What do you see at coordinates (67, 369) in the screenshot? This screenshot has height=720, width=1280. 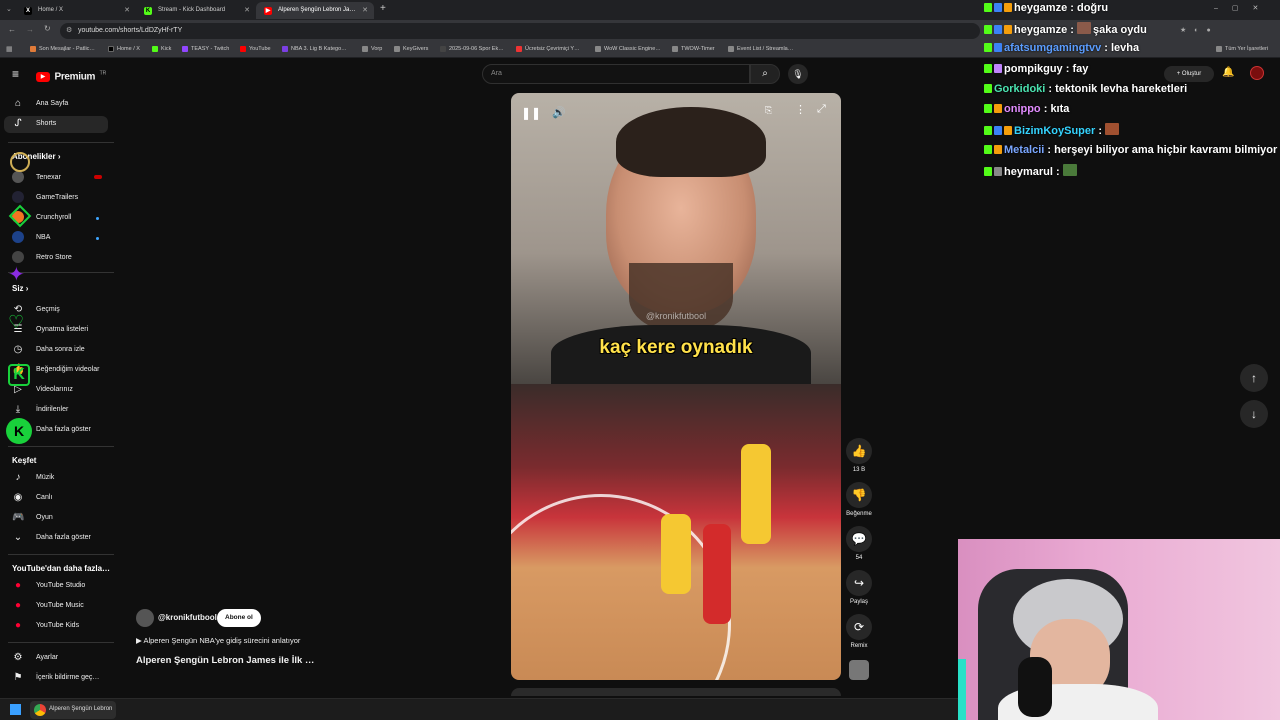 I see `sidebar-item-liked: Beğendiğim videolar` at bounding box center [67, 369].